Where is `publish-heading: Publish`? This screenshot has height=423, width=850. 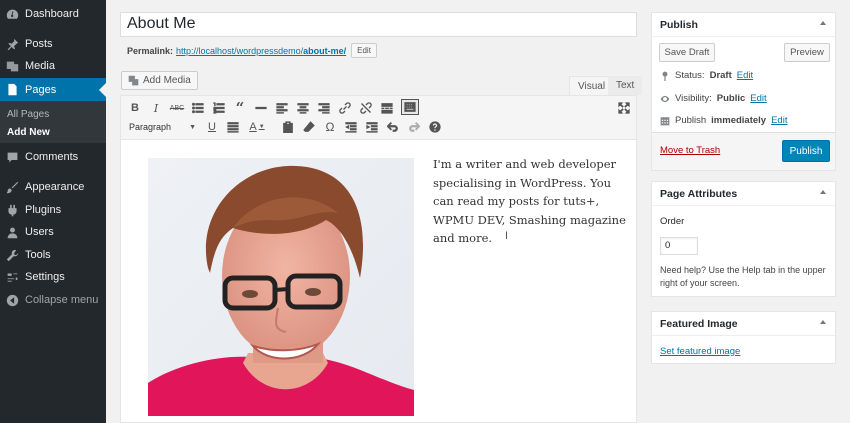 publish-heading: Publish is located at coordinates (679, 25).